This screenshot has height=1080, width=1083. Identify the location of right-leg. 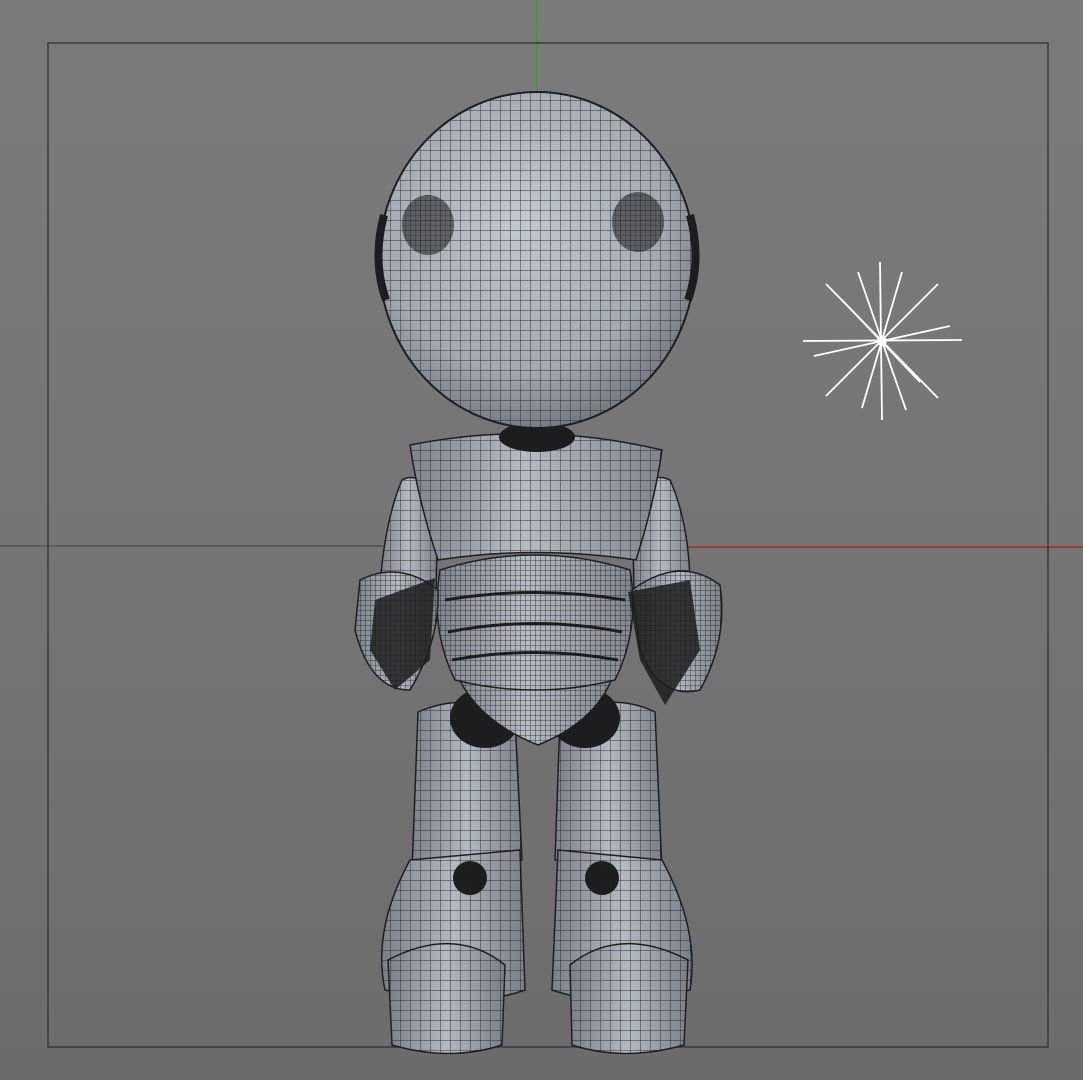
(622, 878).